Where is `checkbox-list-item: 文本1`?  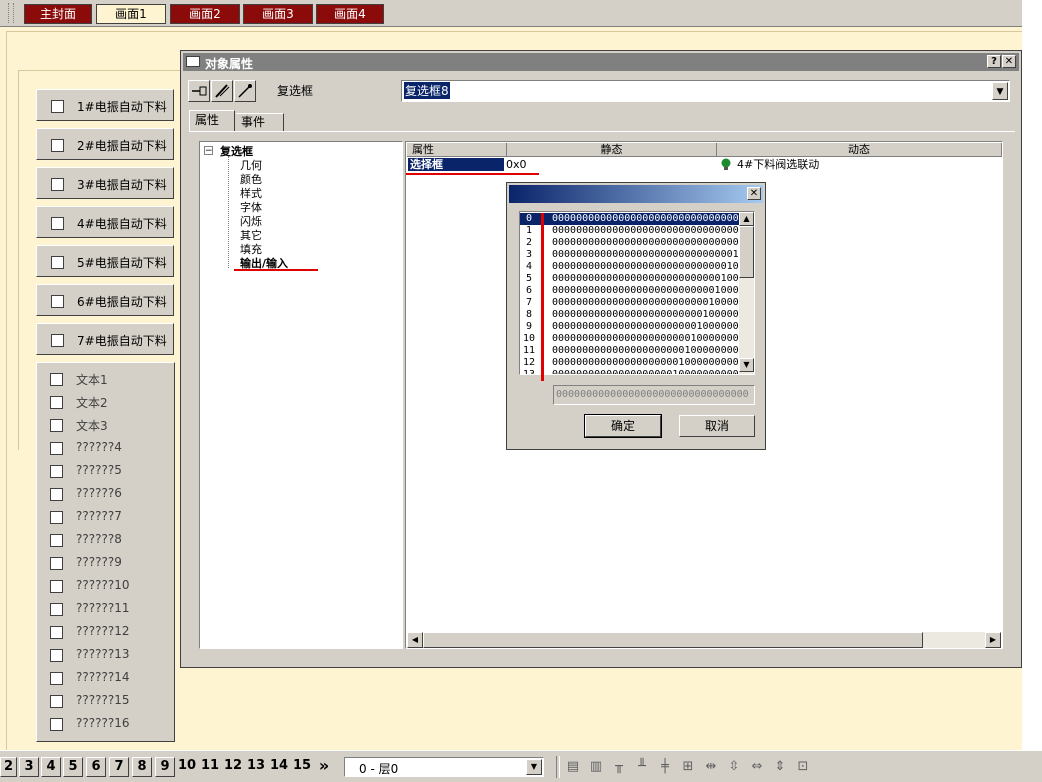 checkbox-list-item: 文本1 is located at coordinates (105, 378).